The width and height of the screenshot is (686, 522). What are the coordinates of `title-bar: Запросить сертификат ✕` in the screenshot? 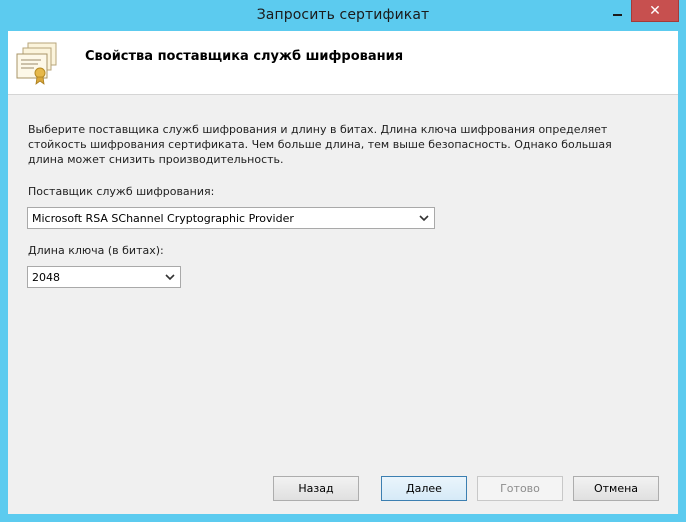 It's located at (343, 15).